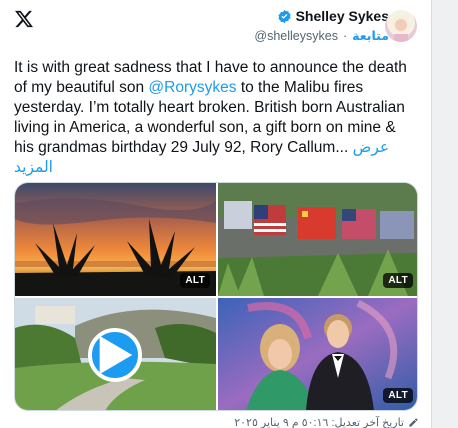  What do you see at coordinates (413, 422) in the screenshot?
I see `pencil-icon` at bounding box center [413, 422].